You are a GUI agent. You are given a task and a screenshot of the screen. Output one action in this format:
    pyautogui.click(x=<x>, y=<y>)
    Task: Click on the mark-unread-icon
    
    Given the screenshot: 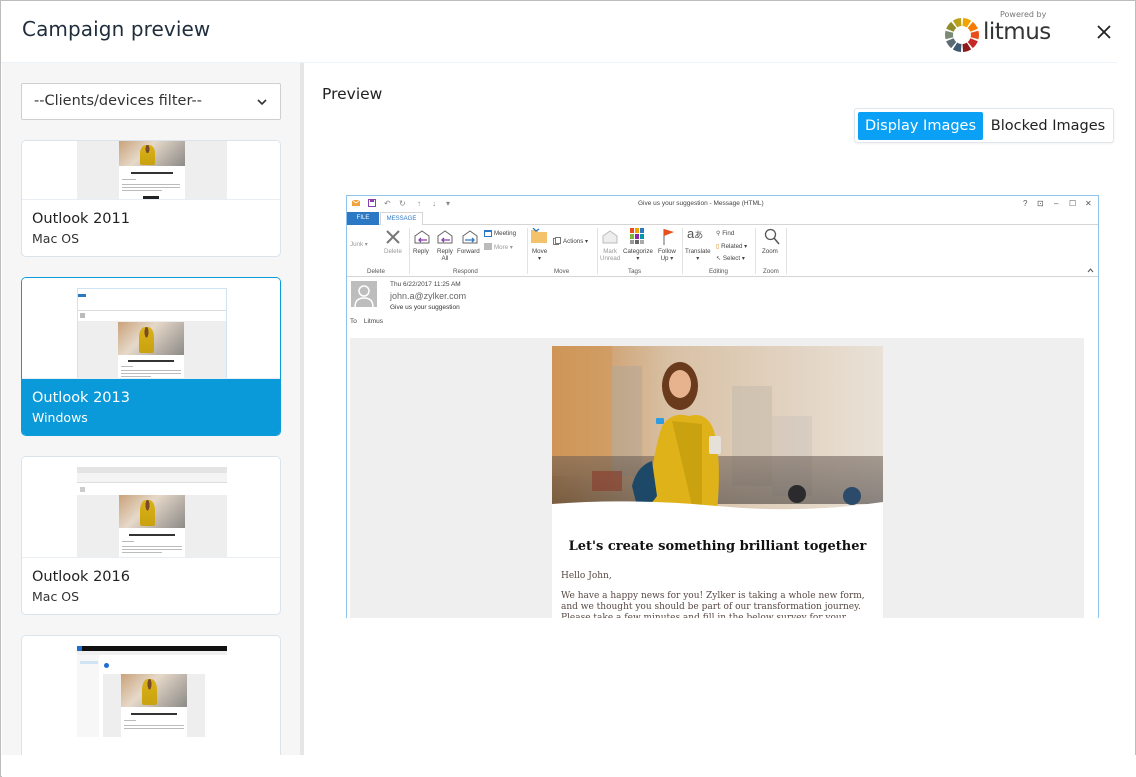 What is the action you would take?
    pyautogui.click(x=610, y=237)
    